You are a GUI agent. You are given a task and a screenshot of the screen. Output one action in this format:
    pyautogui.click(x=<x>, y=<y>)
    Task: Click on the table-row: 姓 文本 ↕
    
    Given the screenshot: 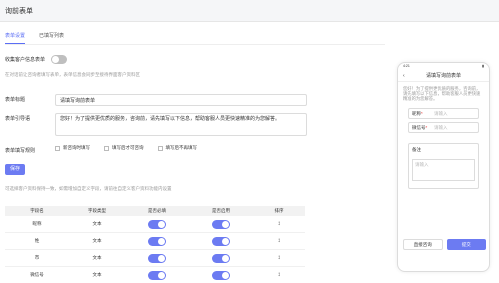 What is the action you would take?
    pyautogui.click(x=155, y=241)
    